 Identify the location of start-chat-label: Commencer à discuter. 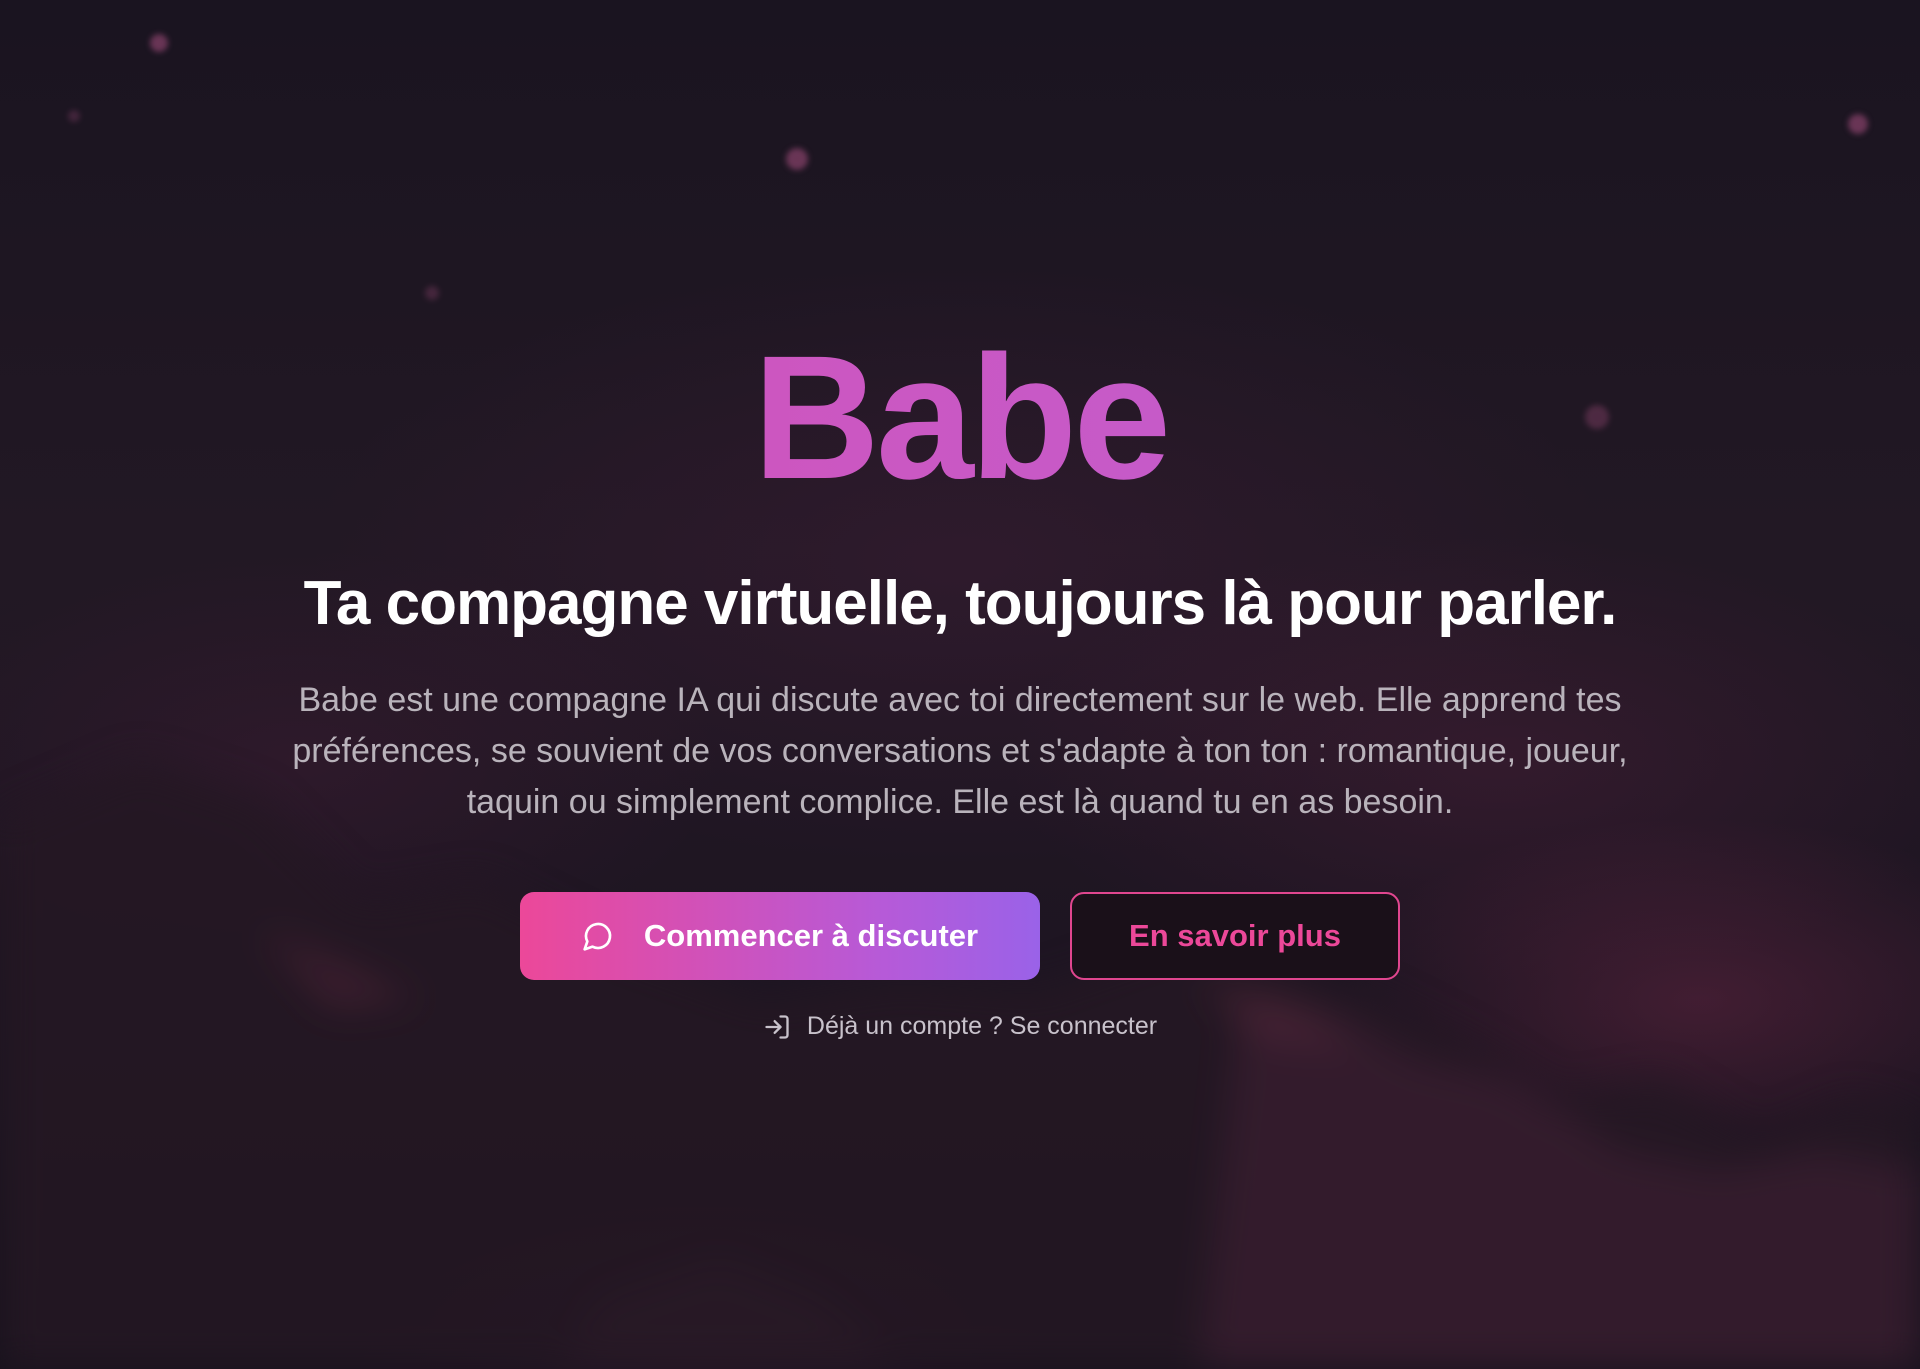
(811, 935).